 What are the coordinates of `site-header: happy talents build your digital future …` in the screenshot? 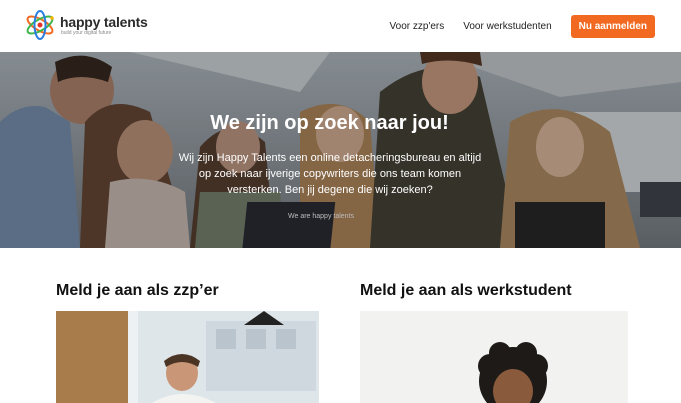 It's located at (340, 26).